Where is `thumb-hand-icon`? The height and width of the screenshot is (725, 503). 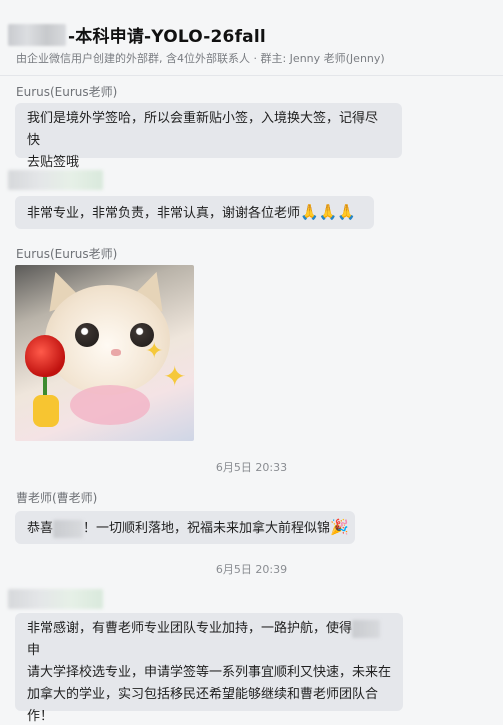
thumb-hand-icon is located at coordinates (46, 411).